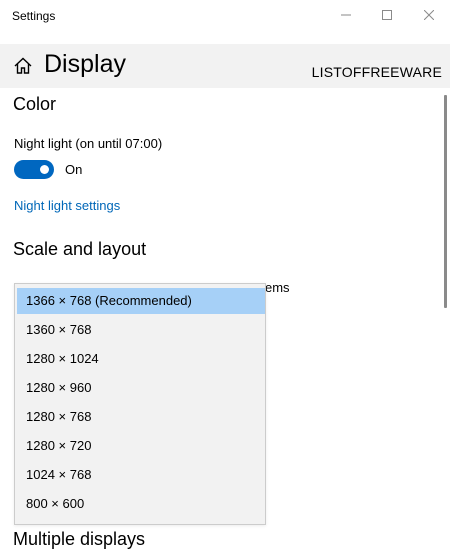 The height and width of the screenshot is (549, 450). What do you see at coordinates (34, 16) in the screenshot?
I see `window-title: Settings` at bounding box center [34, 16].